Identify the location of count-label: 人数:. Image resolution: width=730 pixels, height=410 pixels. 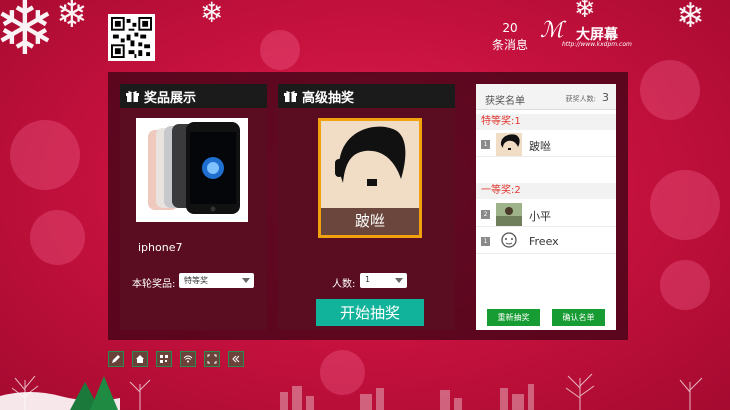
(344, 284).